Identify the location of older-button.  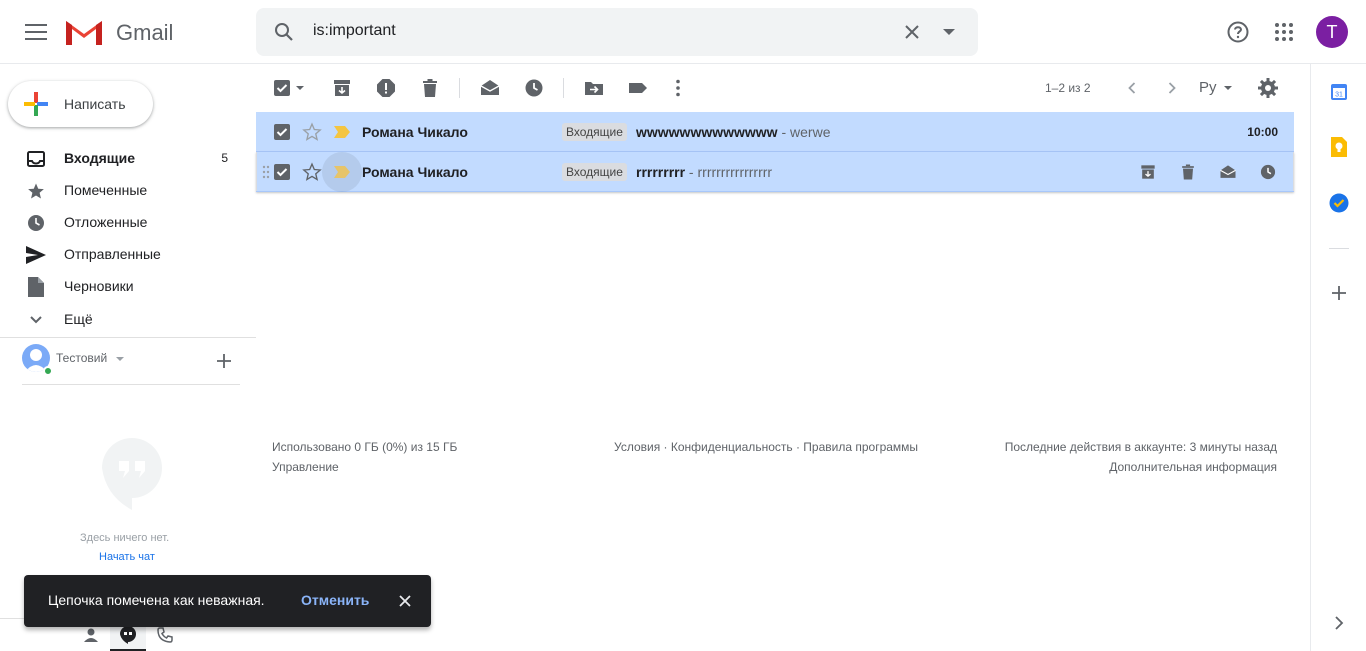
(1172, 88).